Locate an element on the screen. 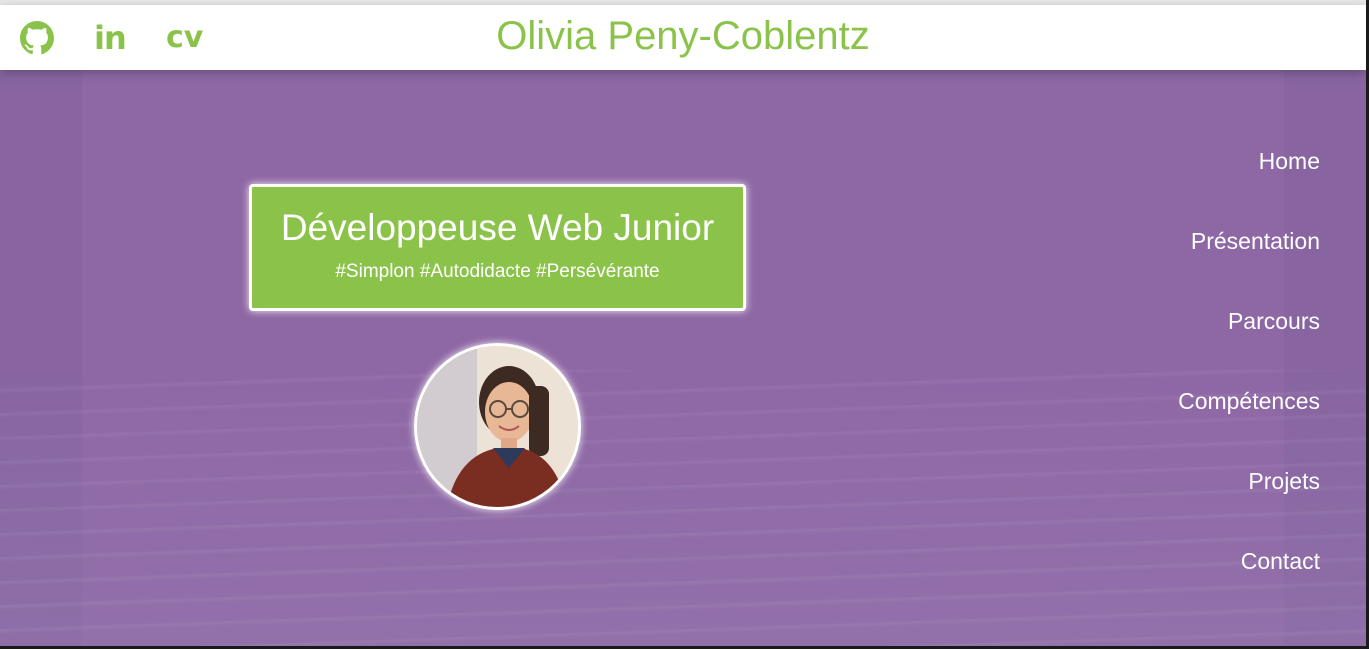  nav-item-presentation: Présentation is located at coordinates (1190, 250).